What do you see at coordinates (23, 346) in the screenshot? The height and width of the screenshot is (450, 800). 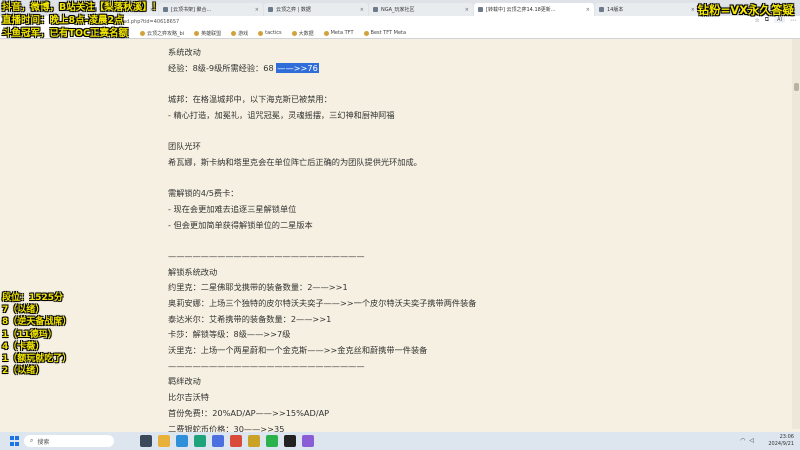 I see `rank-record-line: 4（卡薇）` at bounding box center [23, 346].